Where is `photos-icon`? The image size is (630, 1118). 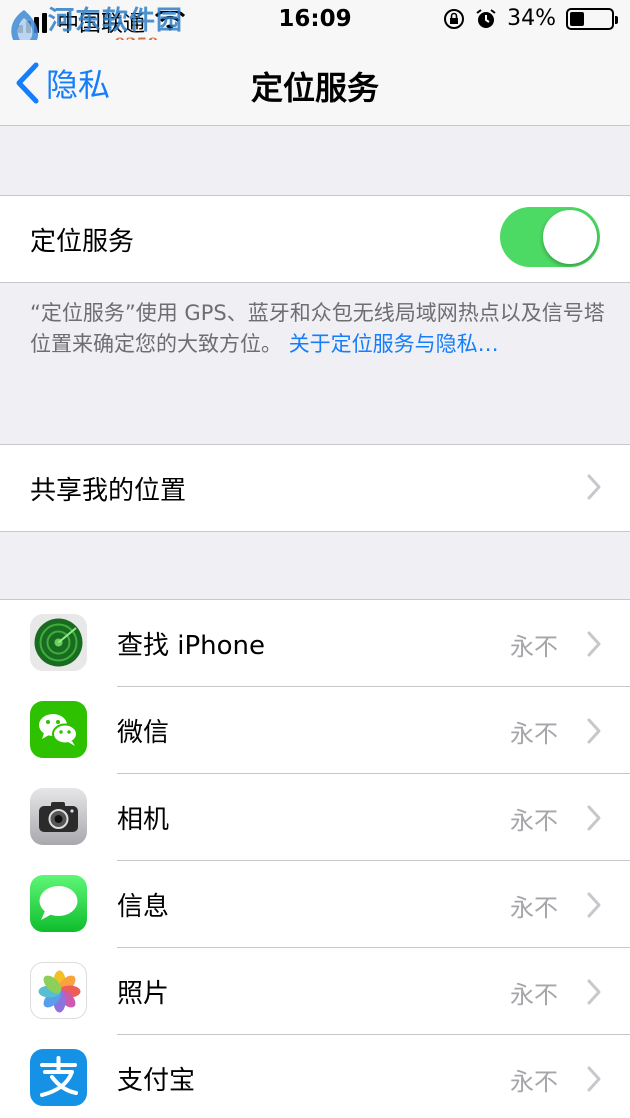 photos-icon is located at coordinates (58, 990).